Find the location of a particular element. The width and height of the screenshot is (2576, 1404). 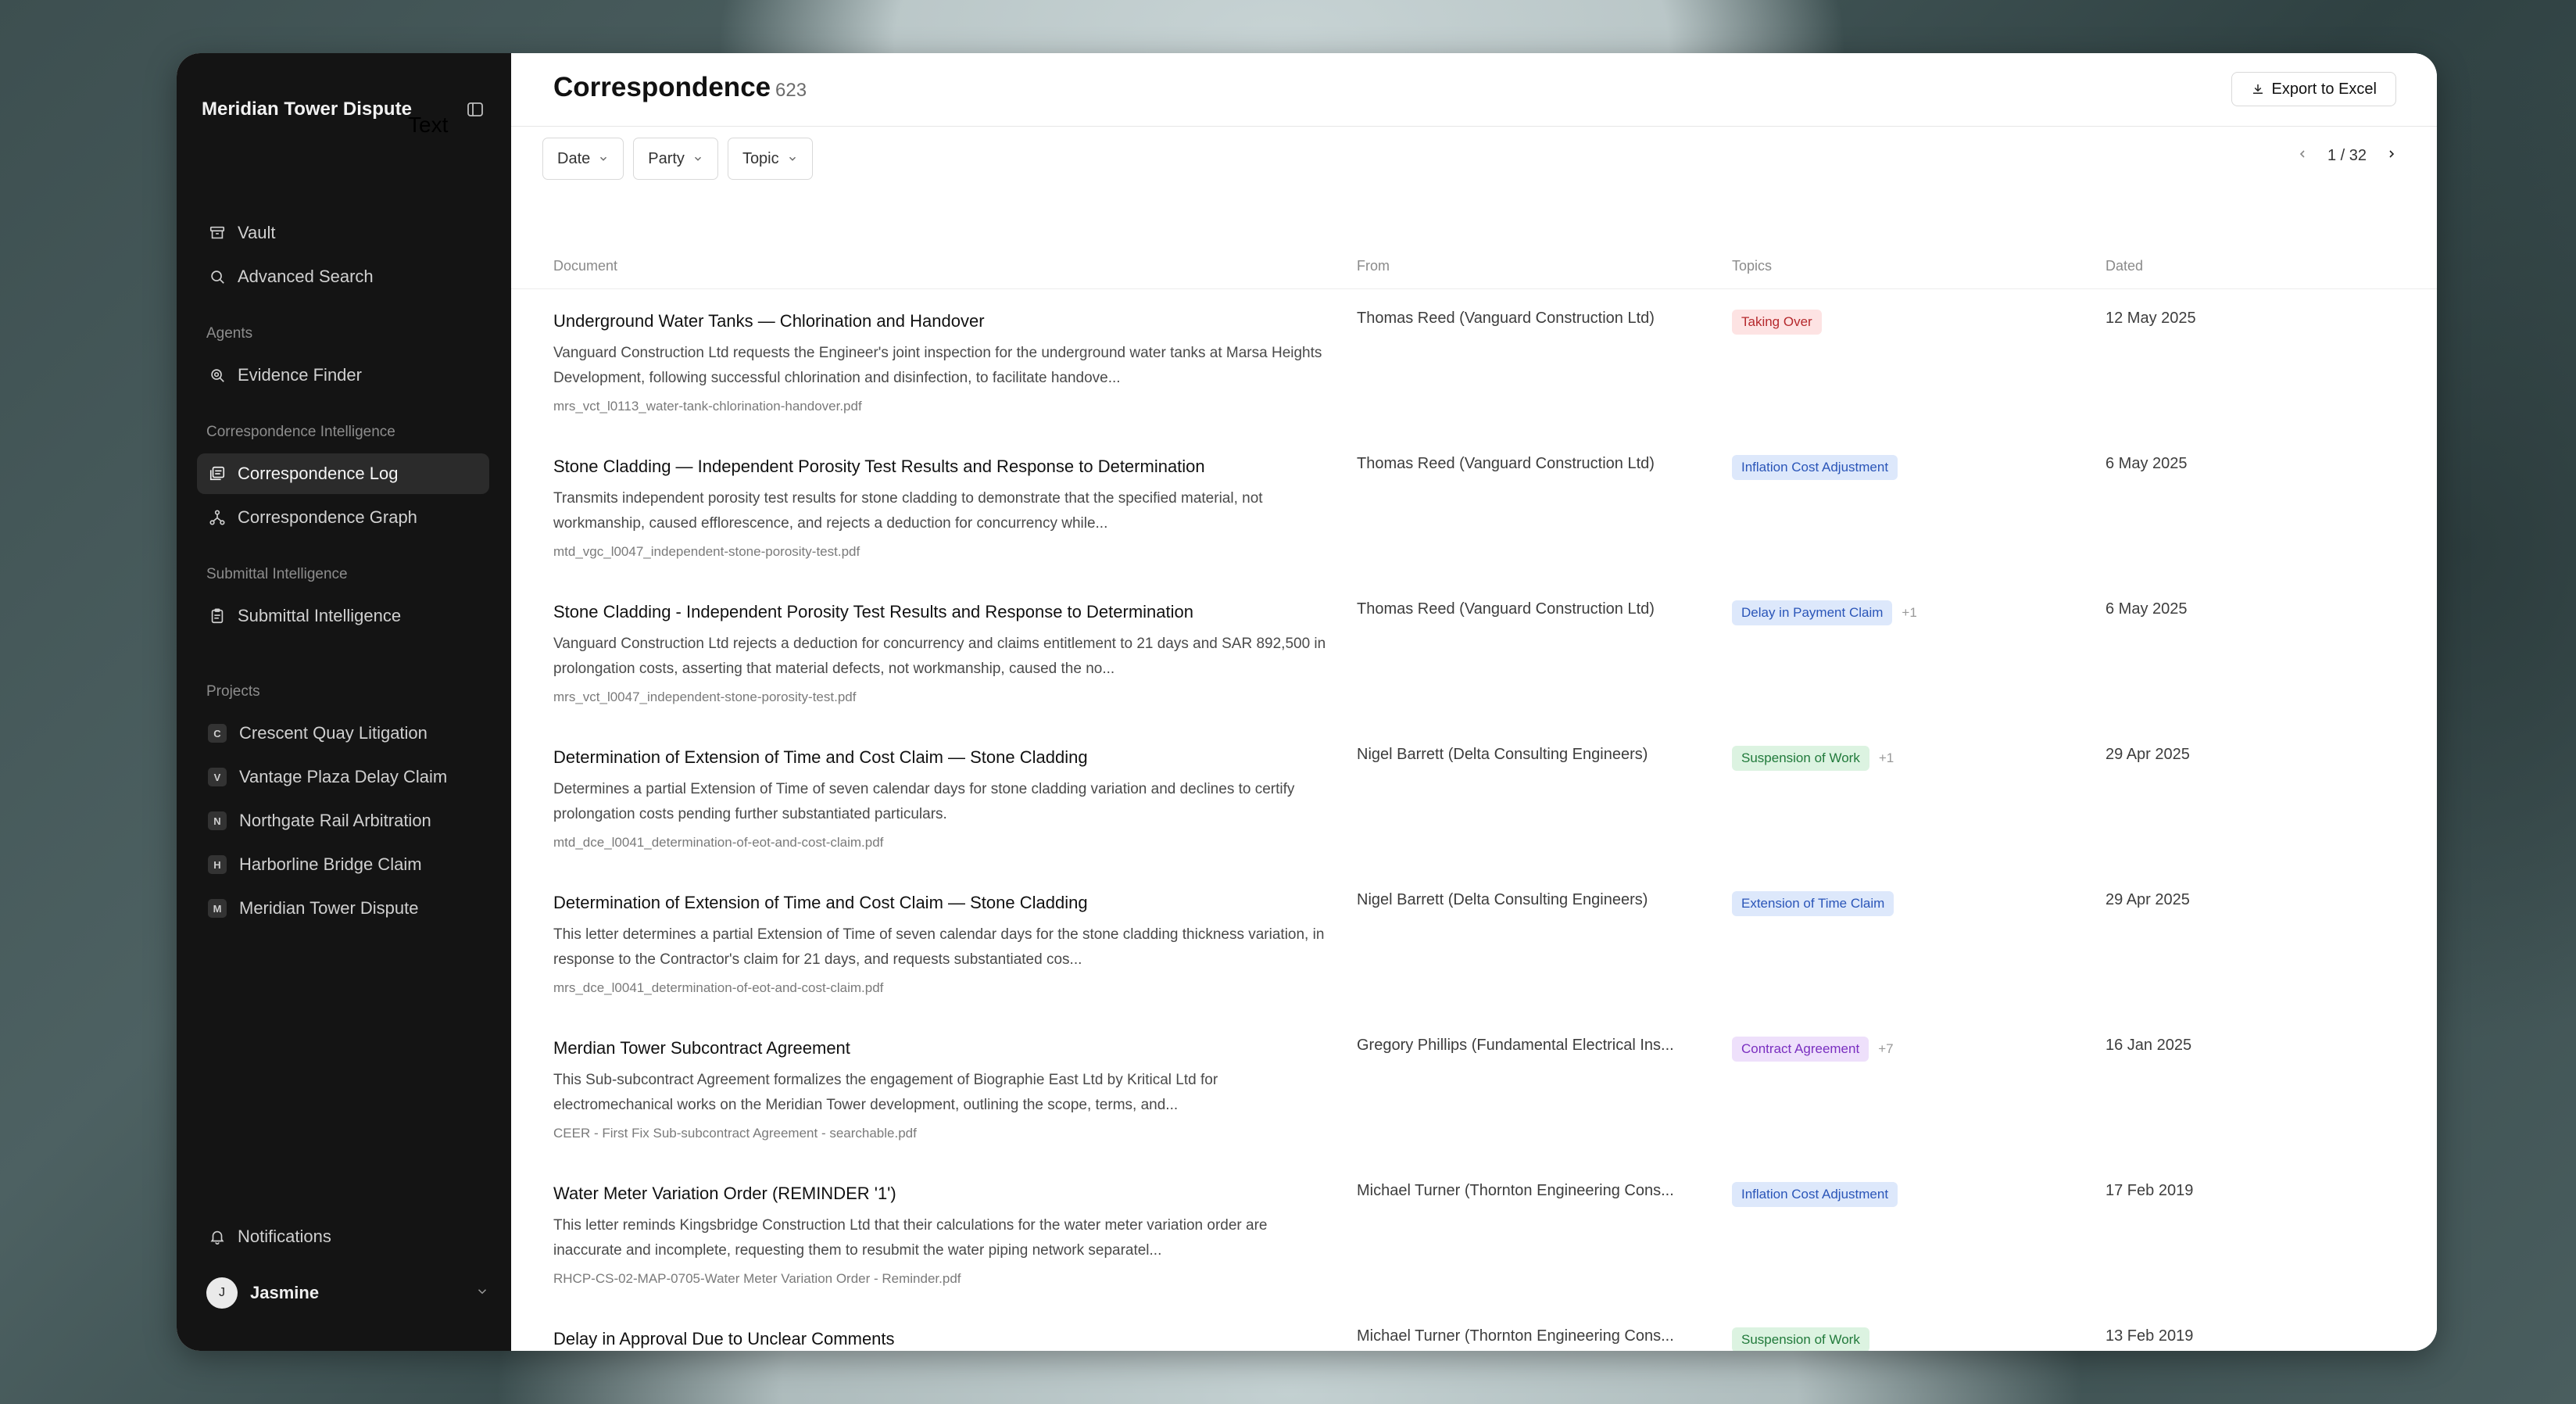

nav-notifications-label: Notifications is located at coordinates (284, 1236).